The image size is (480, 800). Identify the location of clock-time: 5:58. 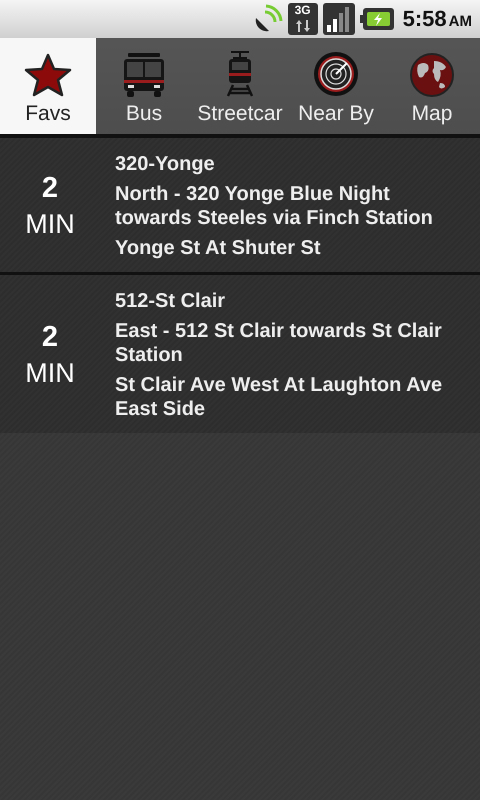
(424, 19).